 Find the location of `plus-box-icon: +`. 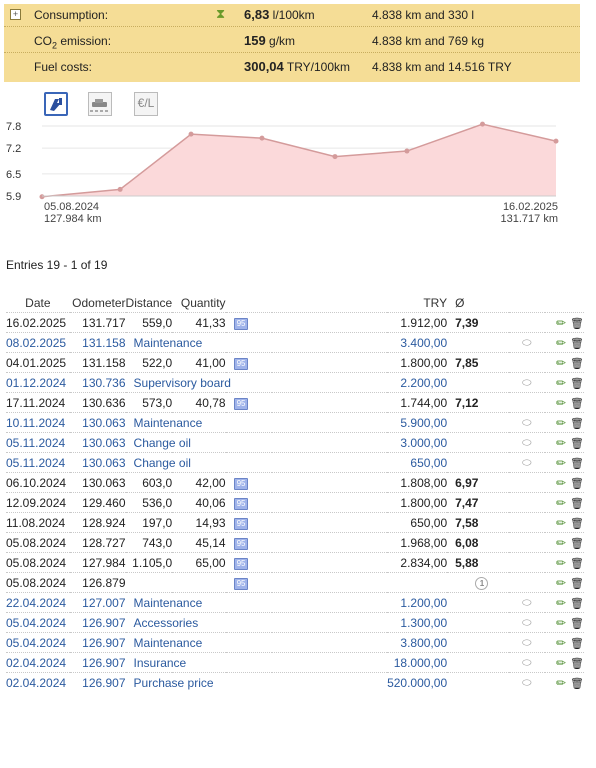

plus-box-icon: + is located at coordinates (15, 14).